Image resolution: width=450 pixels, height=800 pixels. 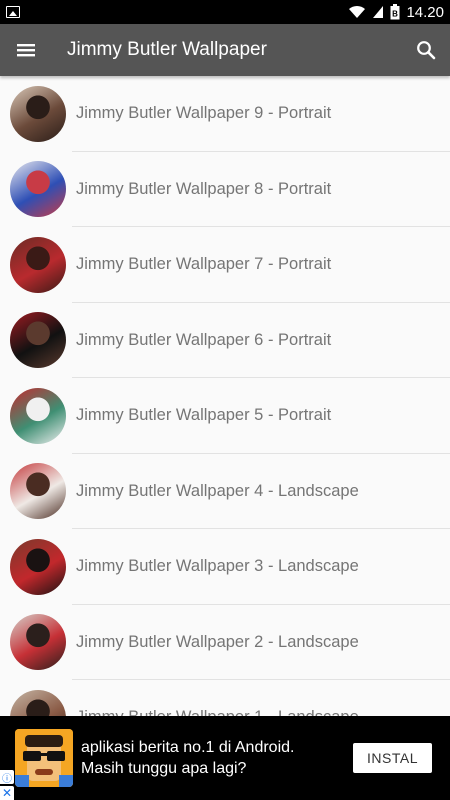 I want to click on list-item: Jimmy Butler Wallpaper 6 - Portrait, so click(x=225, y=341).